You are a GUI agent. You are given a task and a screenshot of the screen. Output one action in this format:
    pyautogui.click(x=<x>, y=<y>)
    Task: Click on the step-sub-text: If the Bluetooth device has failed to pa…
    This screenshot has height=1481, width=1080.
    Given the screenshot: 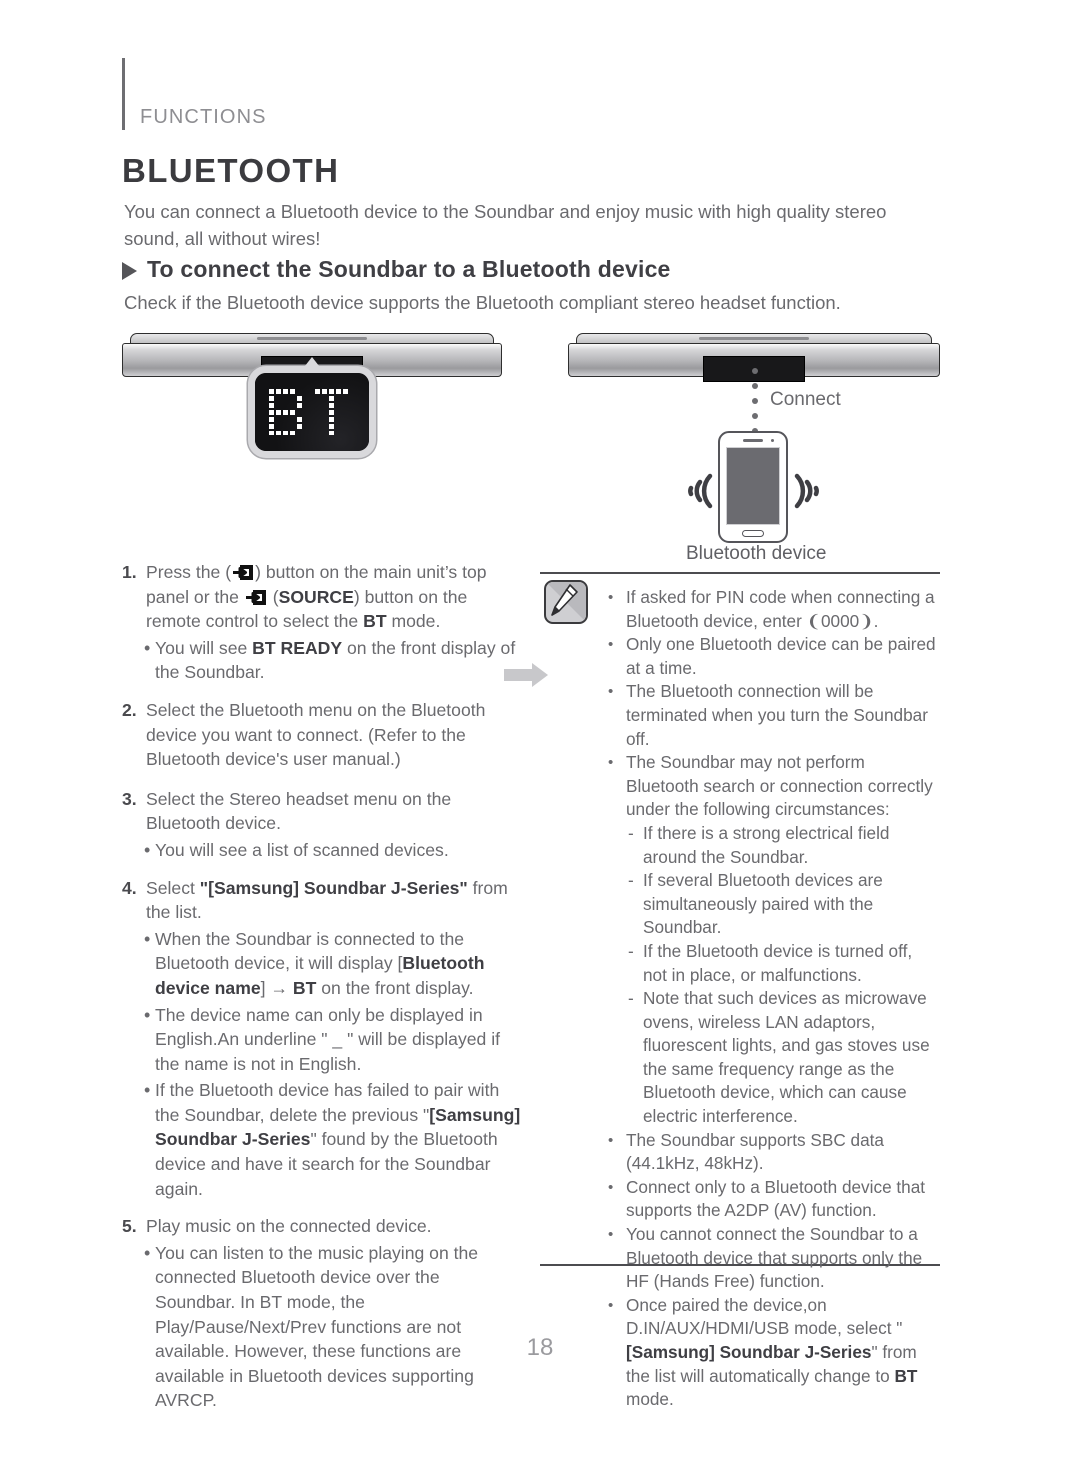 What is the action you would take?
    pyautogui.click(x=338, y=1139)
    